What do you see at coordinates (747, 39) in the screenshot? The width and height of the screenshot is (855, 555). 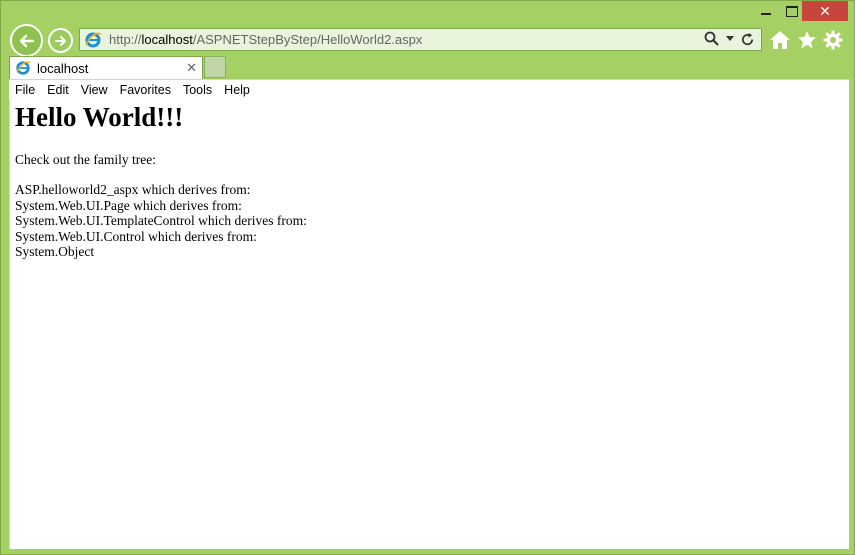 I see `refresh-icon` at bounding box center [747, 39].